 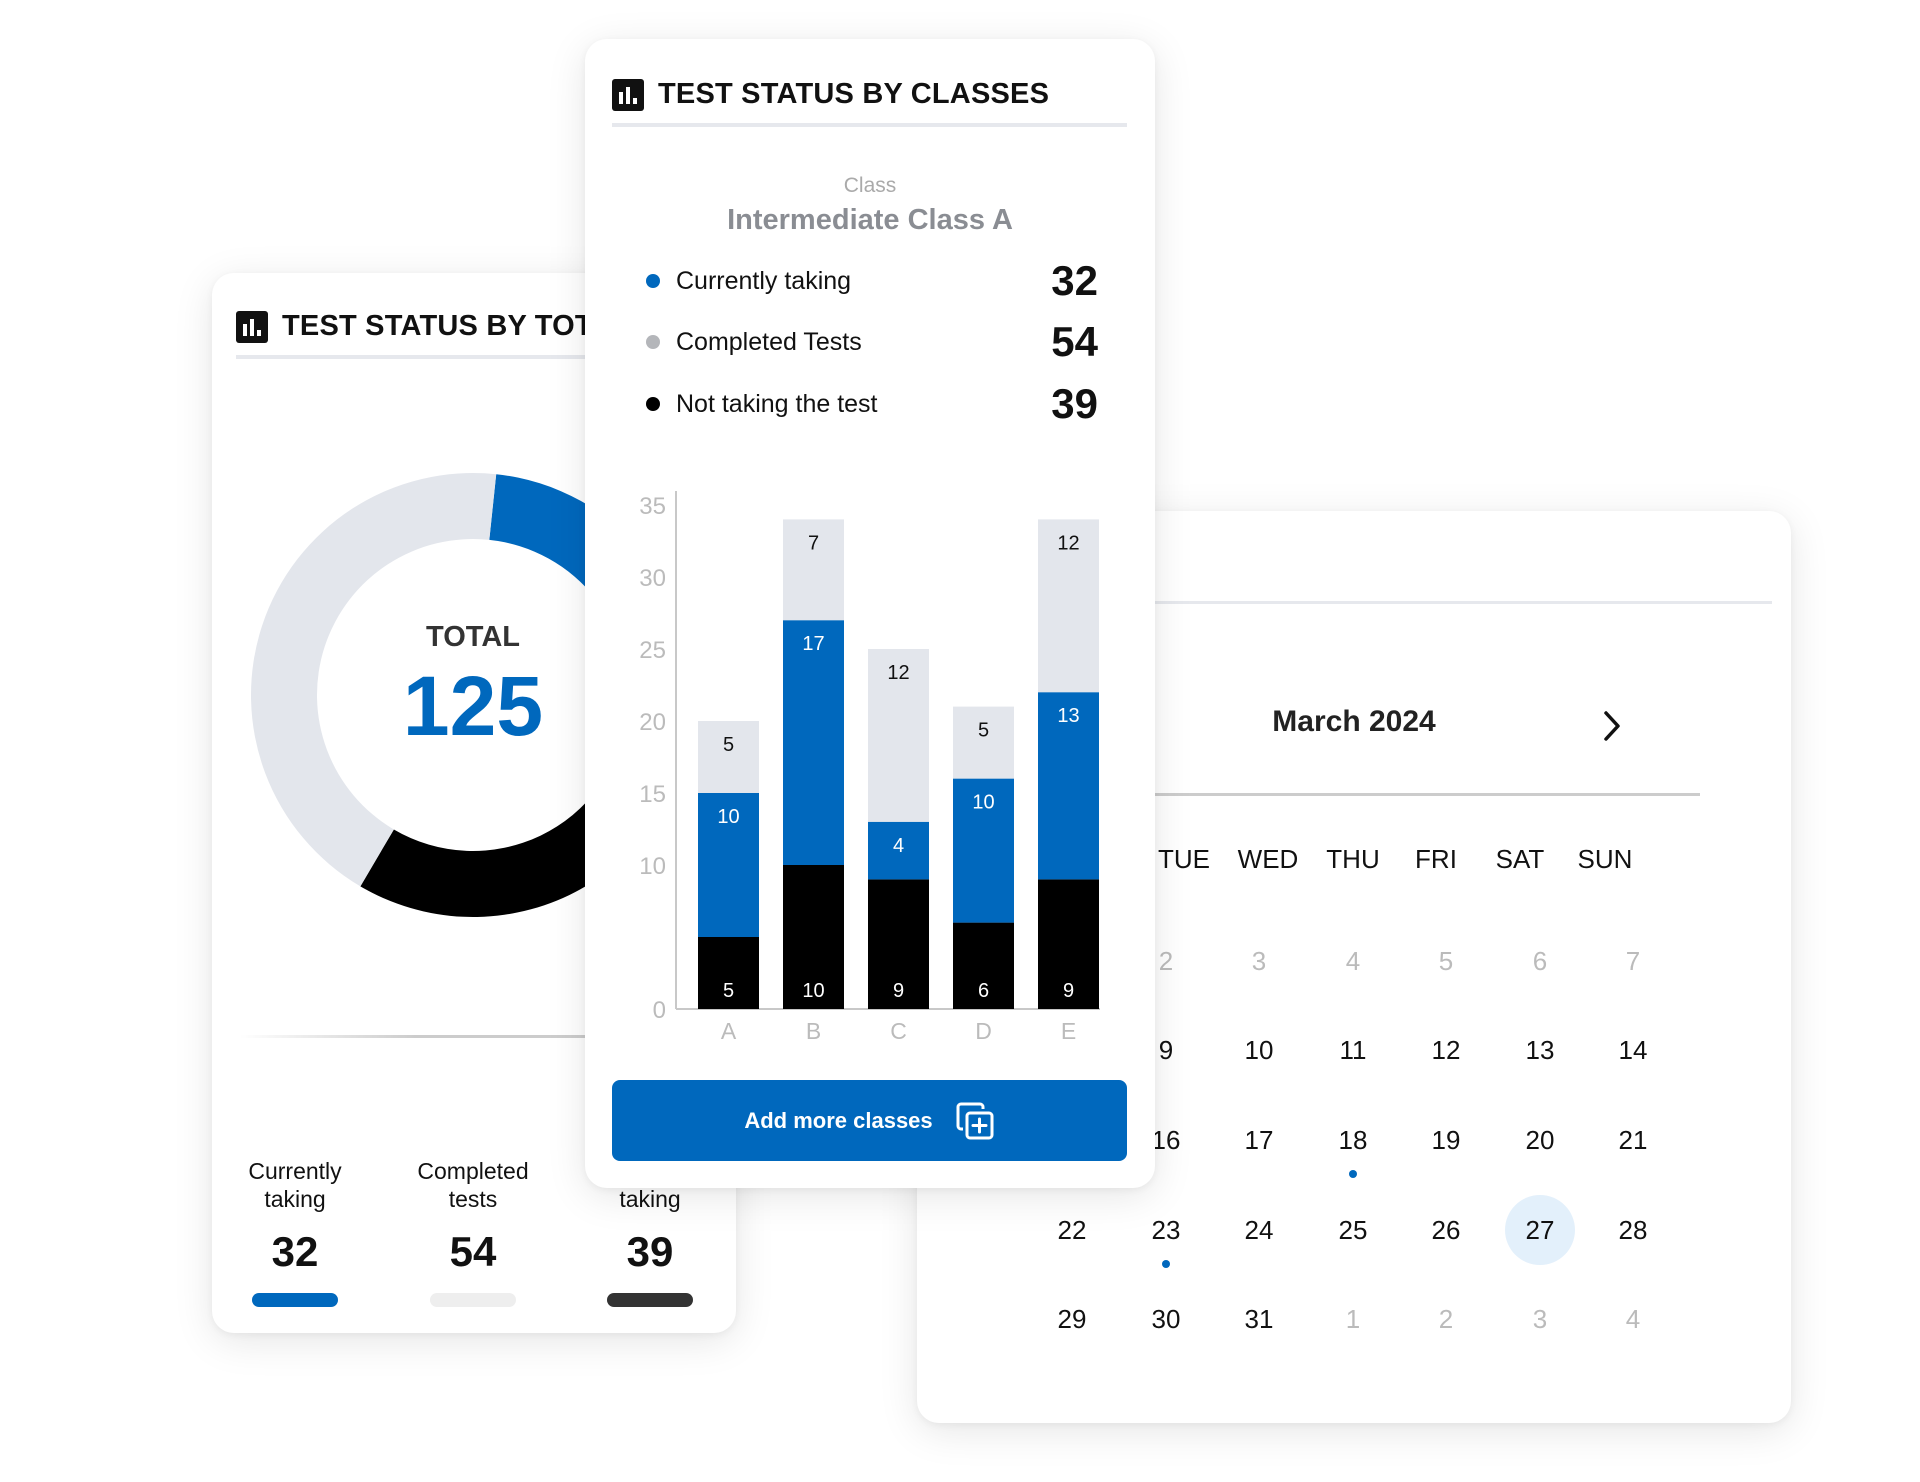 I want to click on legend-value: 32, so click(x=1074, y=280).